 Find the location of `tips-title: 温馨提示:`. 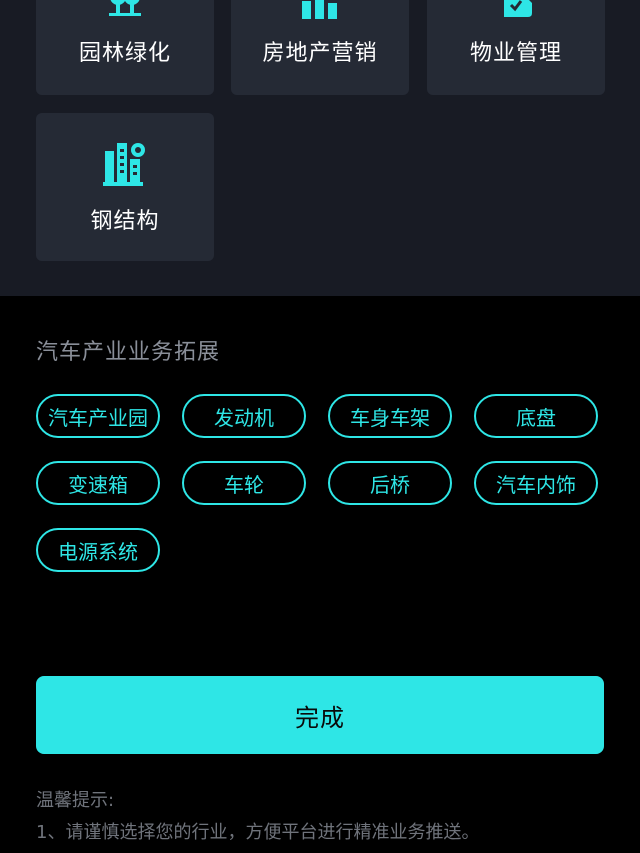

tips-title: 温馨提示: is located at coordinates (75, 800).